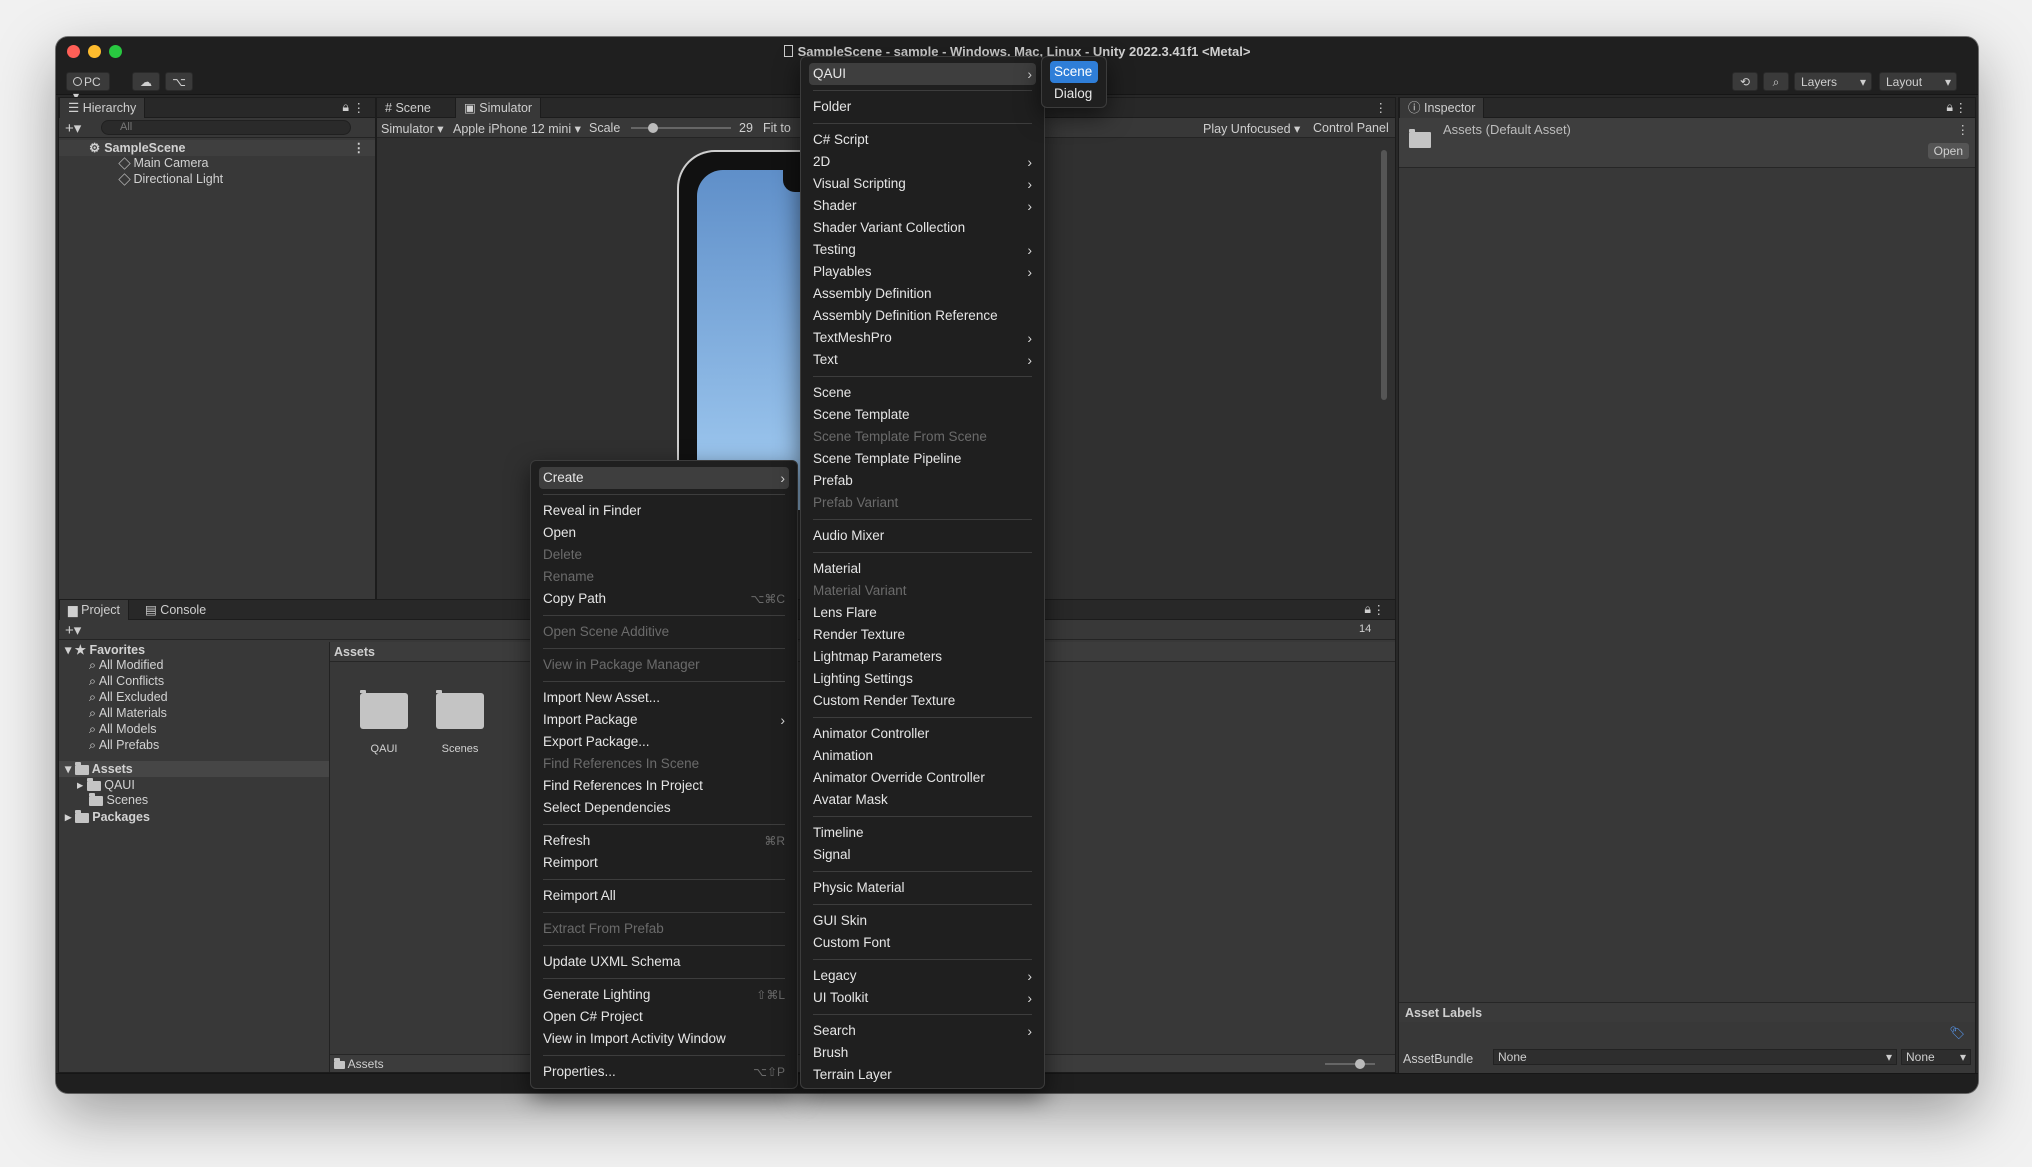 The image size is (2032, 1167). Describe the element at coordinates (517, 128) in the screenshot. I see `device-dropdown: Apple iPhone 12 mini ▾` at that location.